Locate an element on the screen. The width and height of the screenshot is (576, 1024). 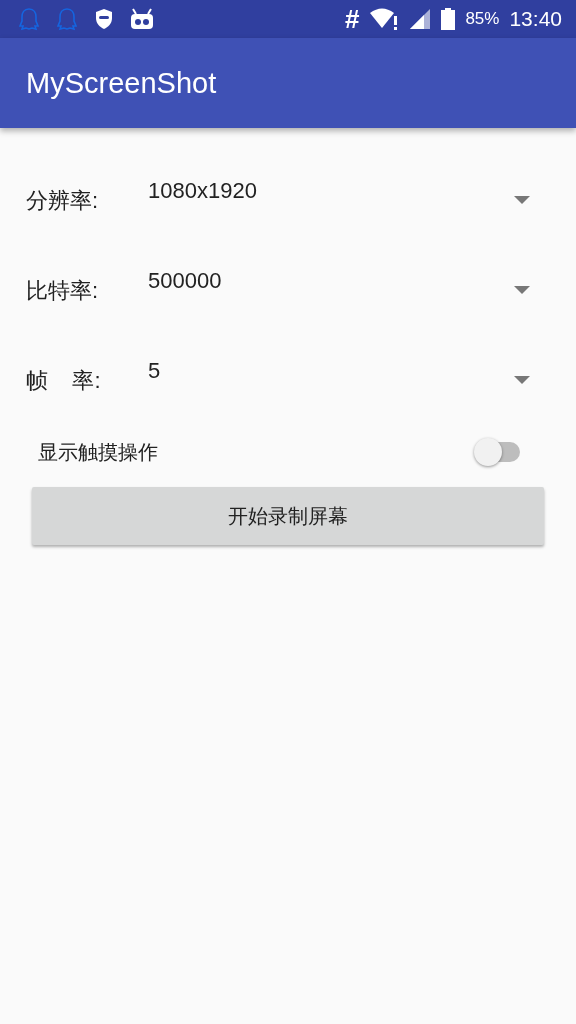
battery-icon is located at coordinates (448, 19).